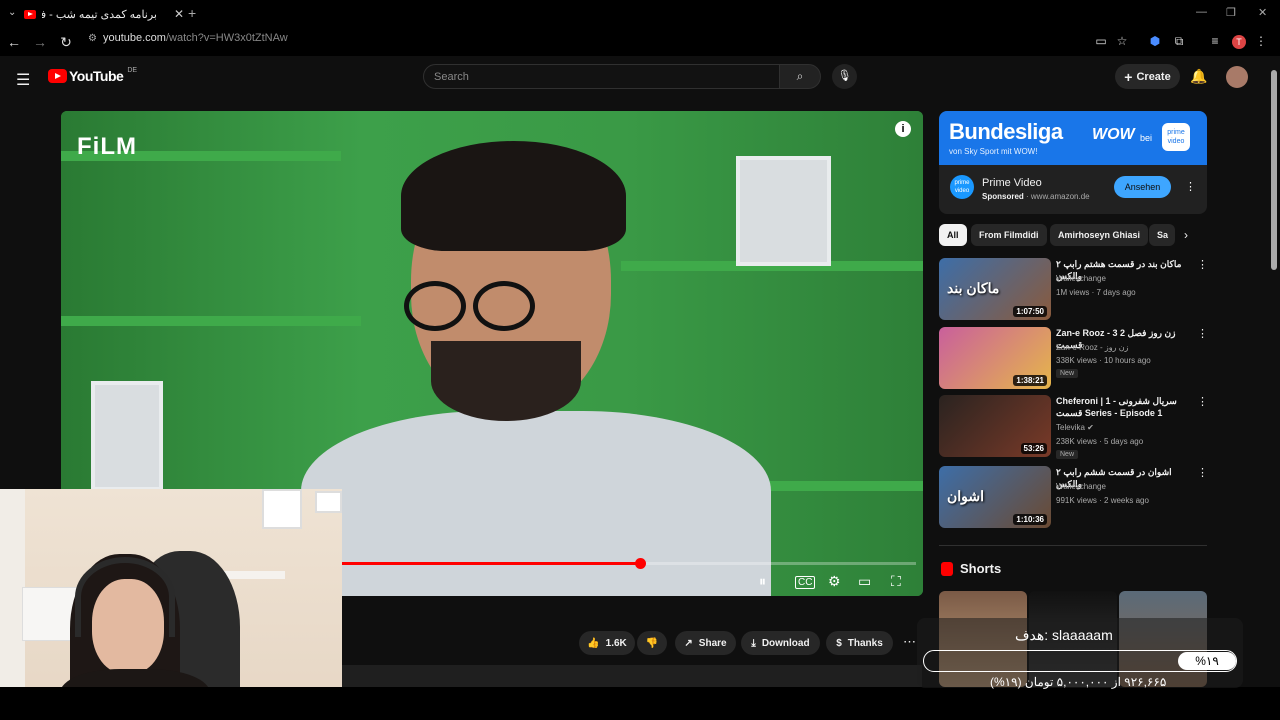 The image size is (1280, 720). What do you see at coordinates (14, 42) in the screenshot?
I see `back-icon: ←` at bounding box center [14, 42].